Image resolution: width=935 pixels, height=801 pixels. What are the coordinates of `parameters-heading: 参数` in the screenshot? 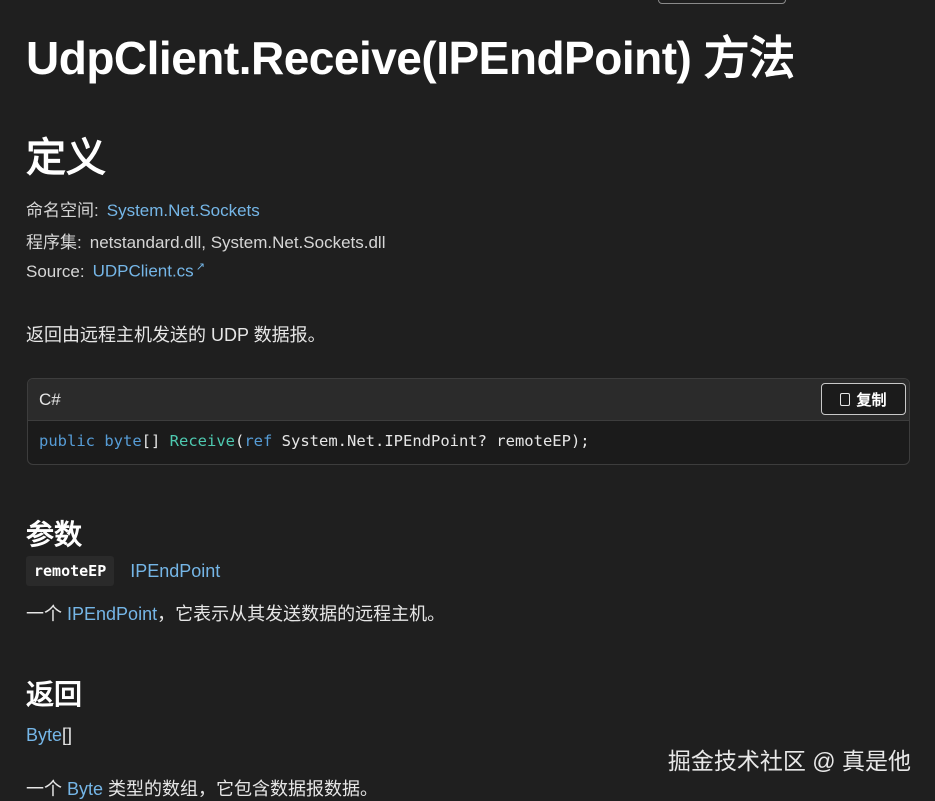 It's located at (54, 534).